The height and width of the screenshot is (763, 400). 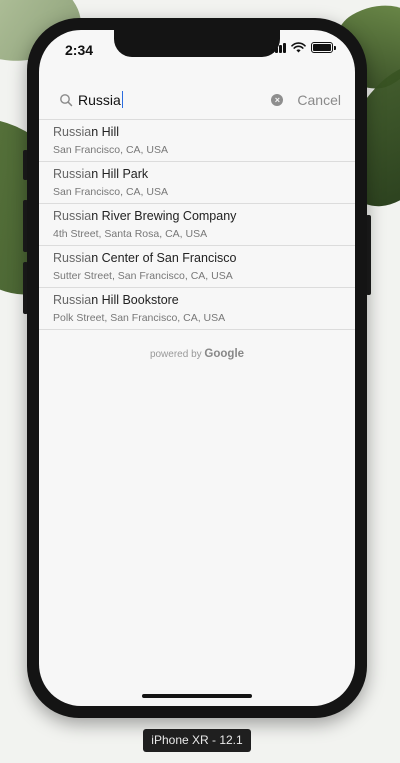 I want to click on status-icons, so click(x=303, y=47).